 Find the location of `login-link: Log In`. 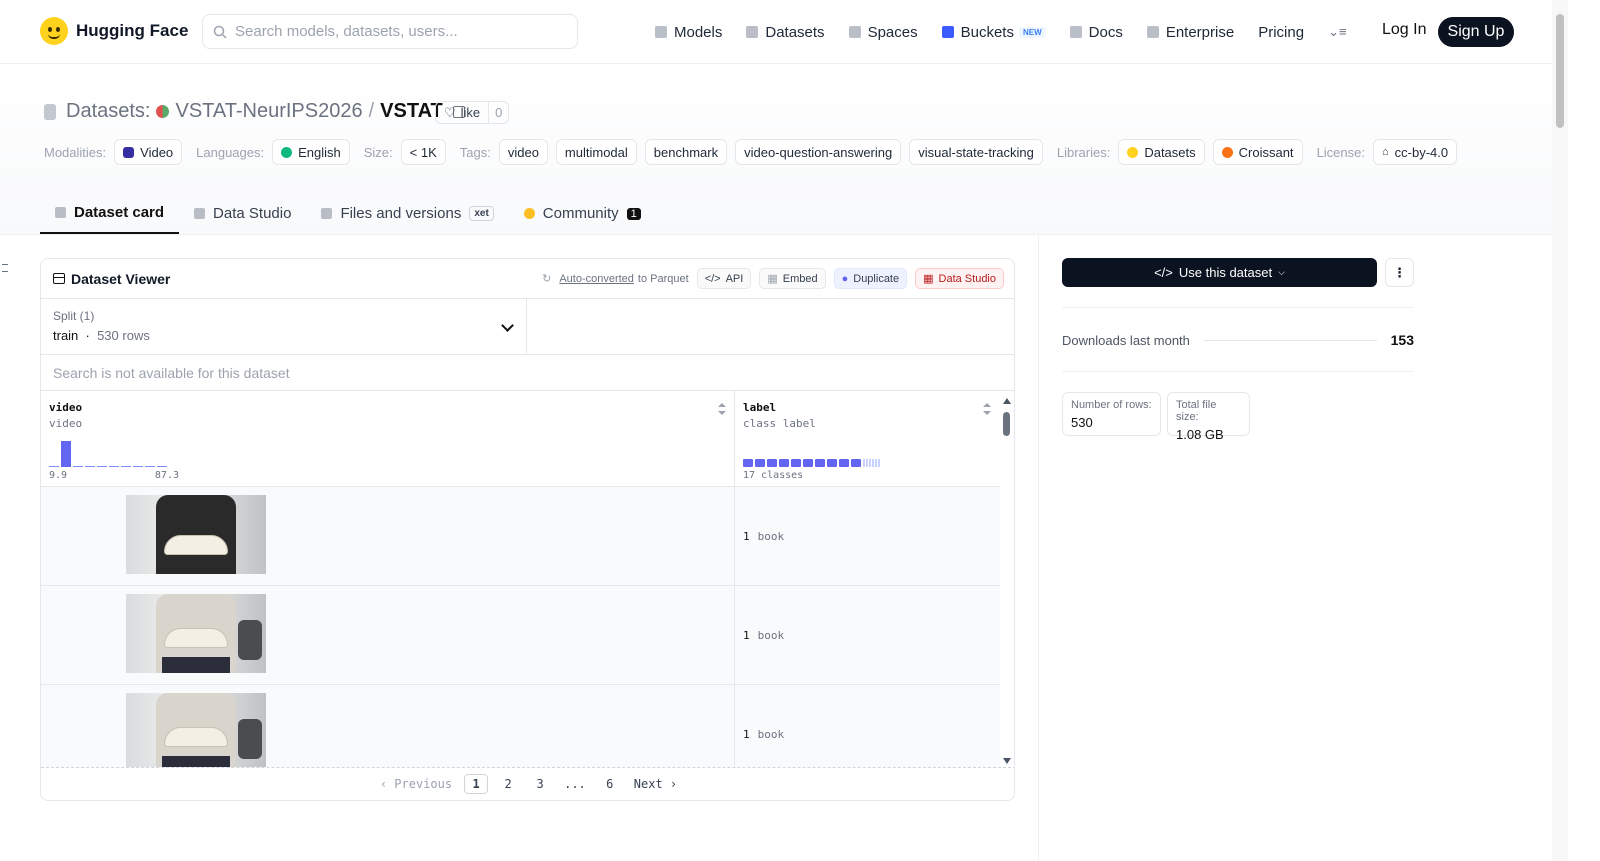

login-link: Log In is located at coordinates (1404, 30).